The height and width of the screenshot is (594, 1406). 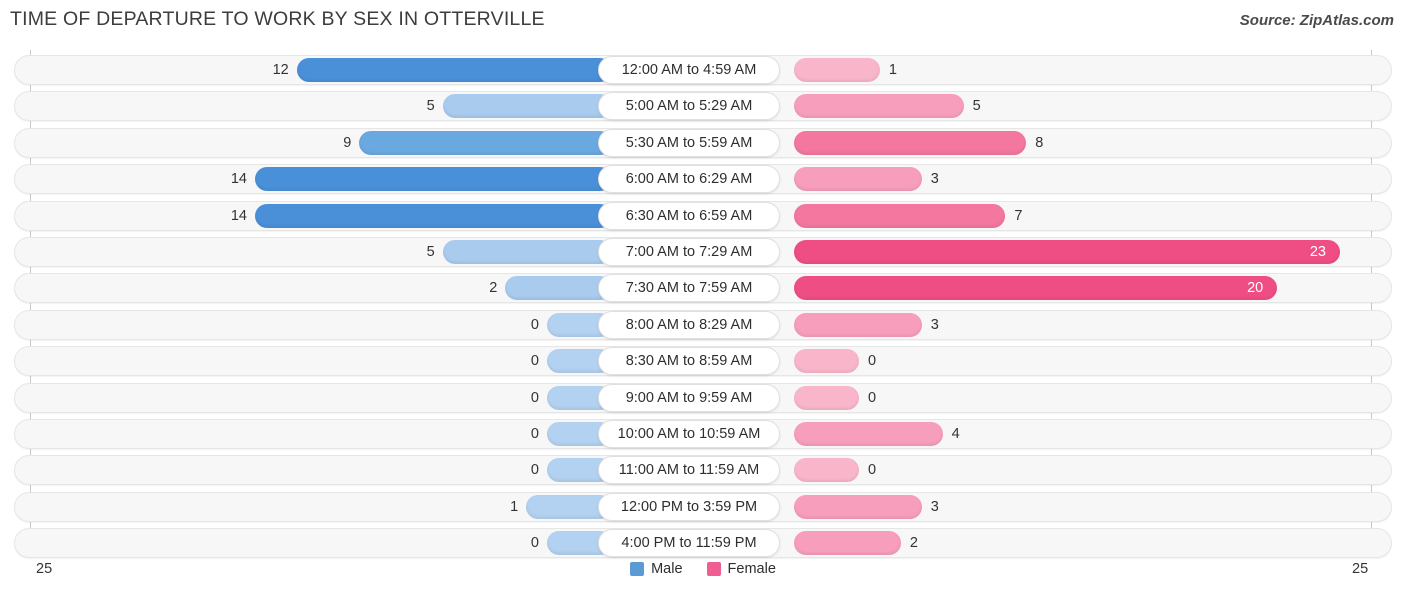 I want to click on legend-item: Male, so click(x=656, y=569).